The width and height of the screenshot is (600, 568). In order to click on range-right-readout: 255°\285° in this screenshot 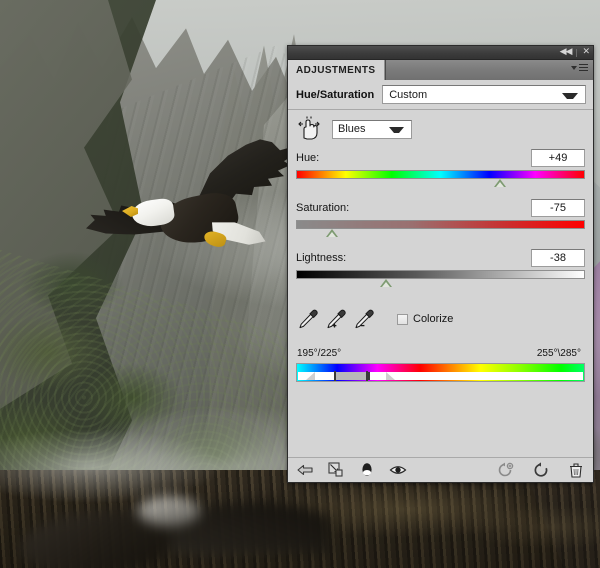, I will do `click(558, 353)`.